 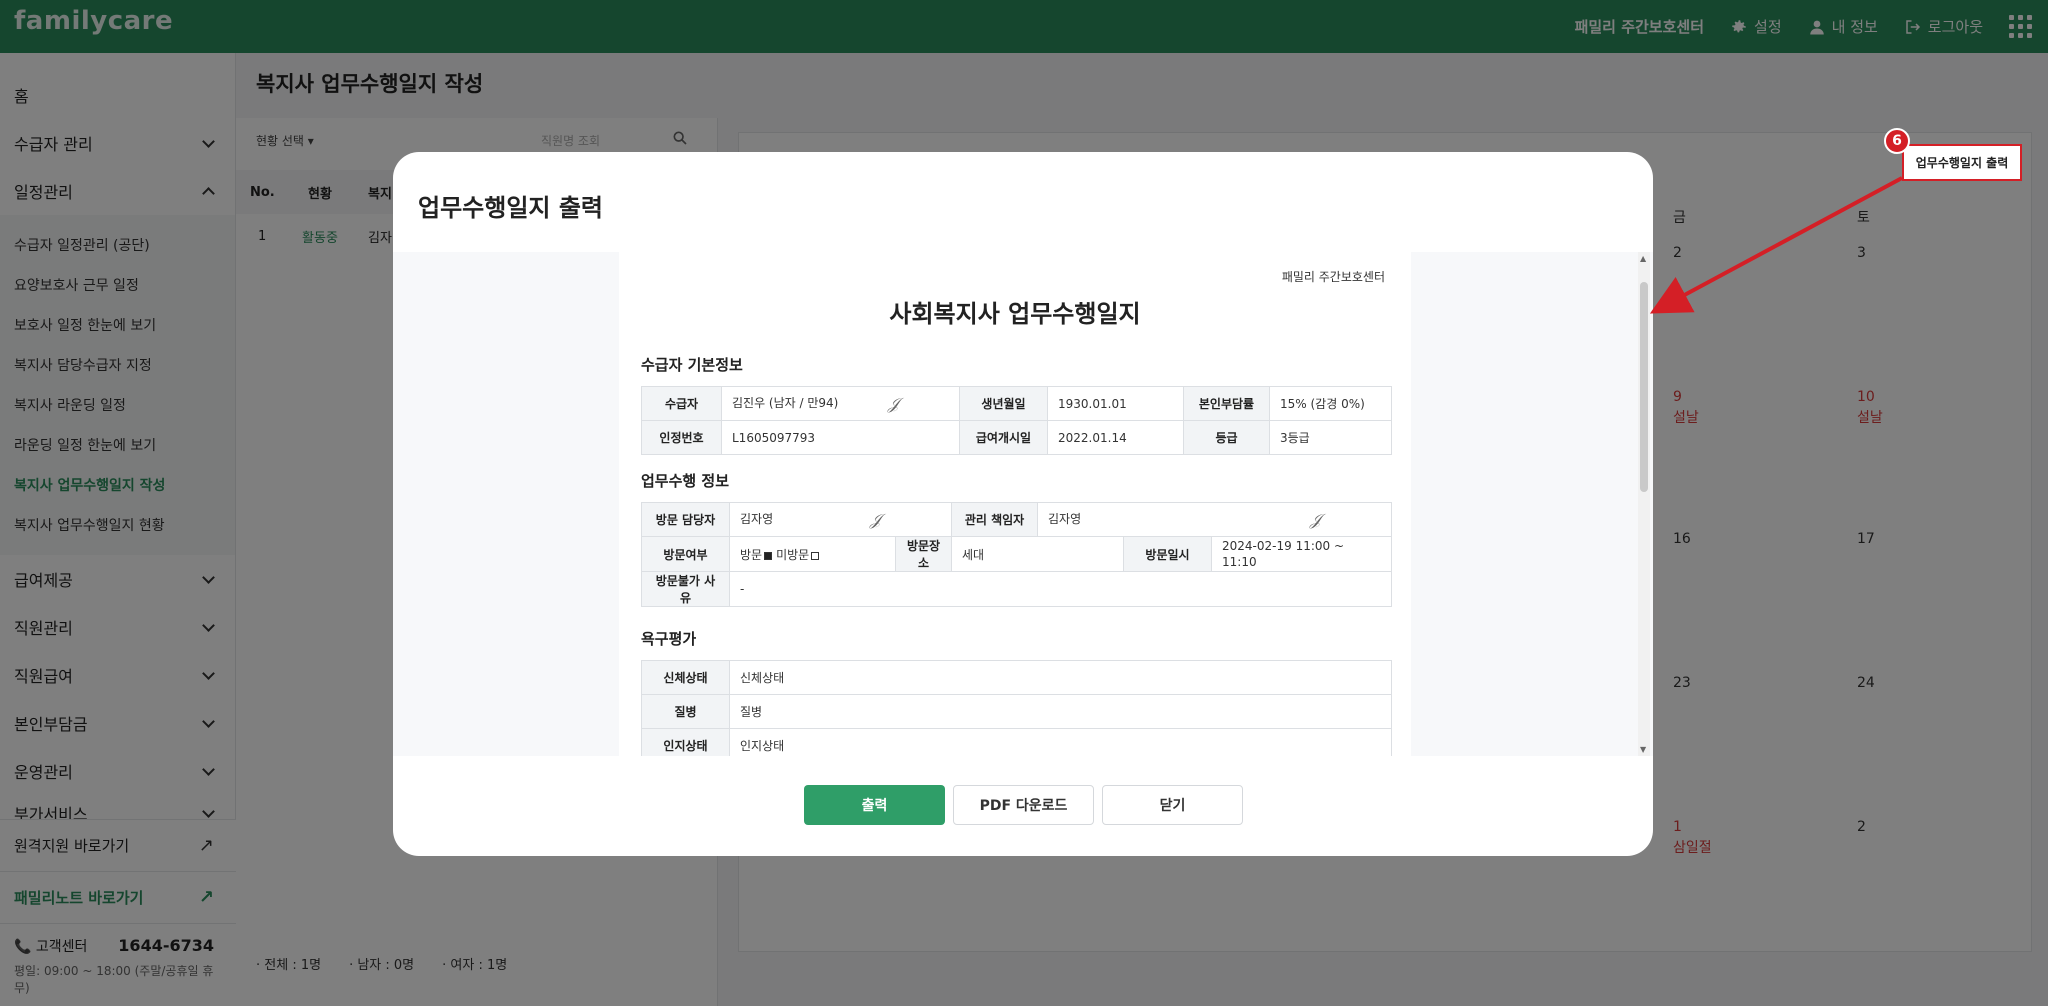 I want to click on cell-value: 15% (감경 0%), so click(x=1330, y=403).